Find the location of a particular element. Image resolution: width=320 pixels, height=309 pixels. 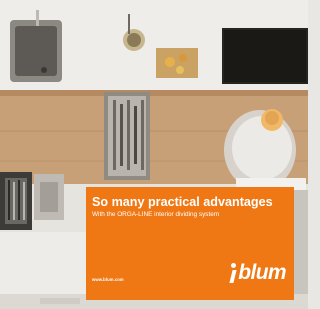

drawer-organizer is located at coordinates (127, 136).